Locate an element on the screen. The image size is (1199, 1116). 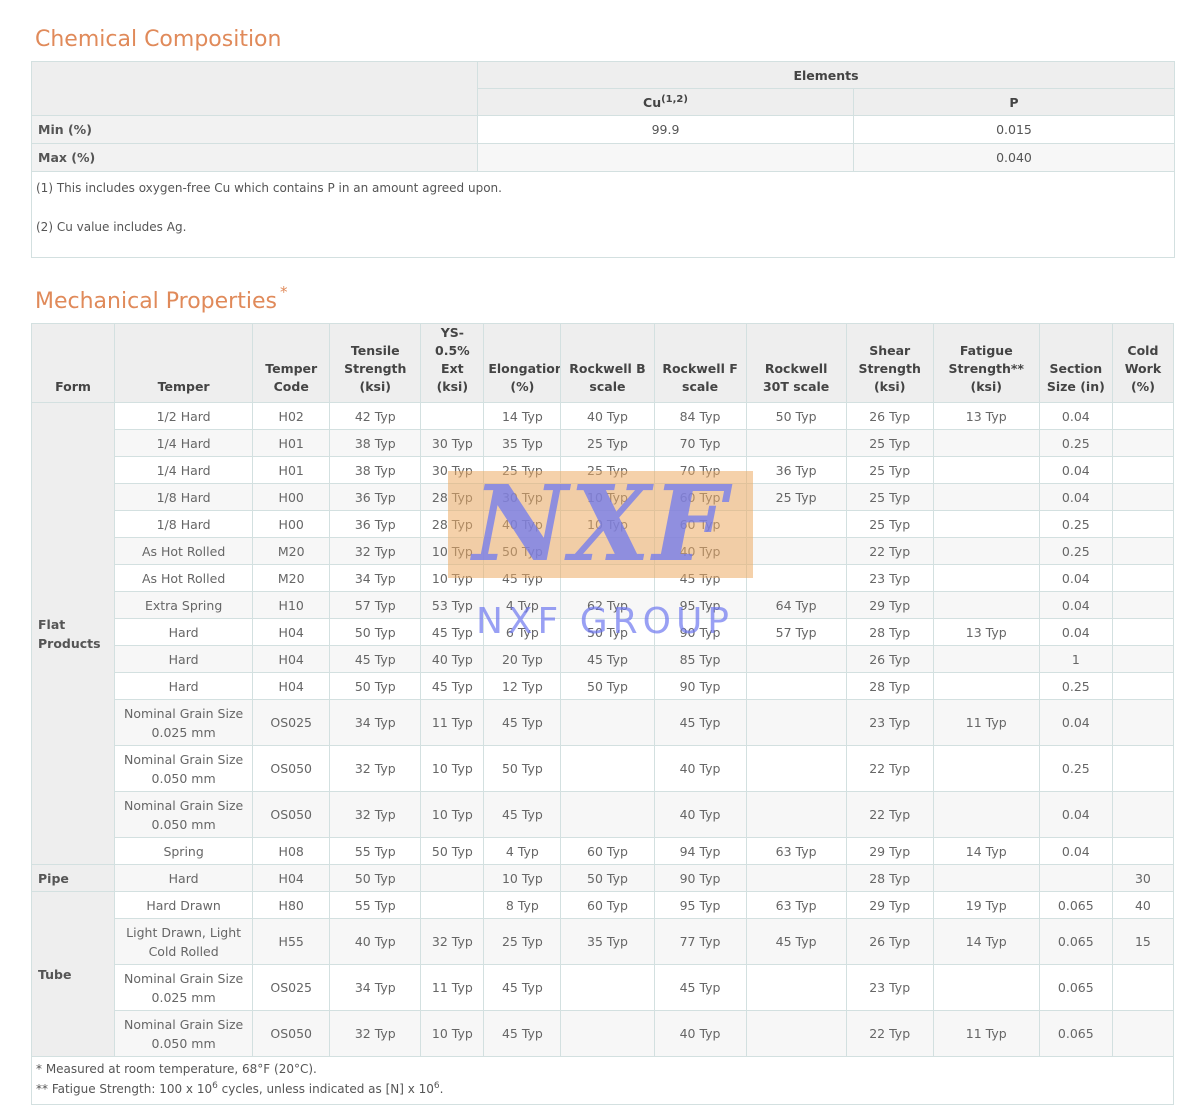
col-header: Temper is located at coordinates (184, 363).